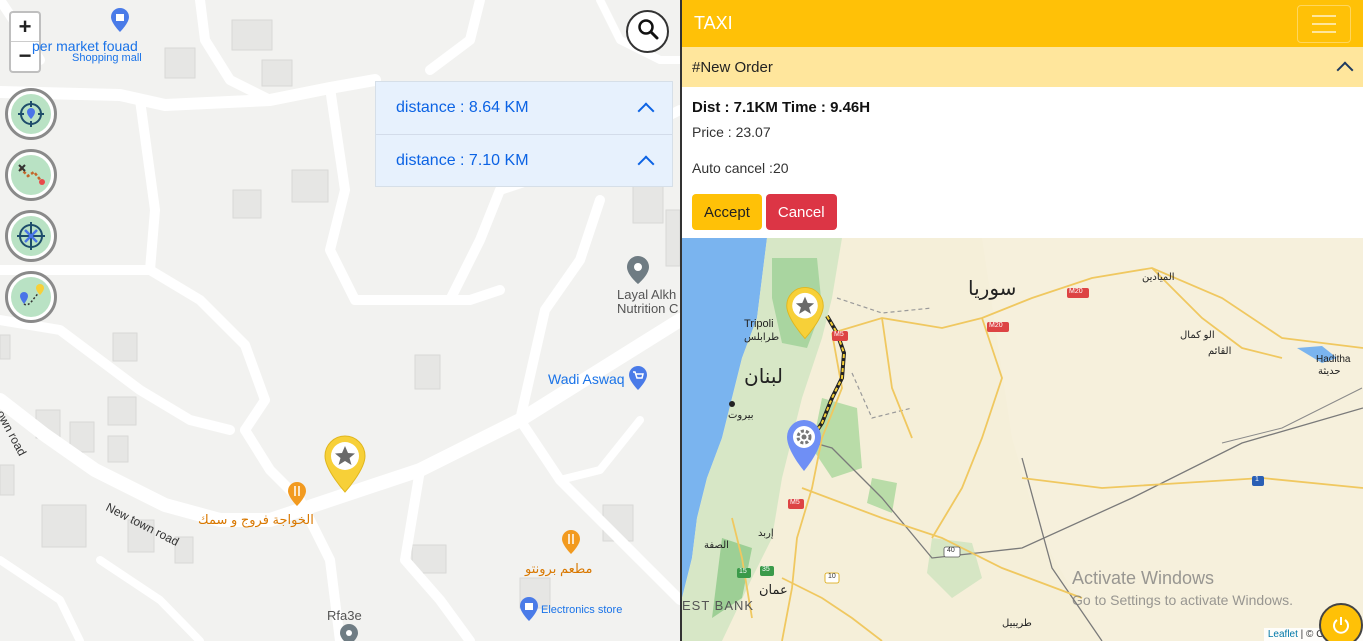 The height and width of the screenshot is (641, 1363). I want to click on city-label-abu-kamal: الو كمال, so click(1197, 335).